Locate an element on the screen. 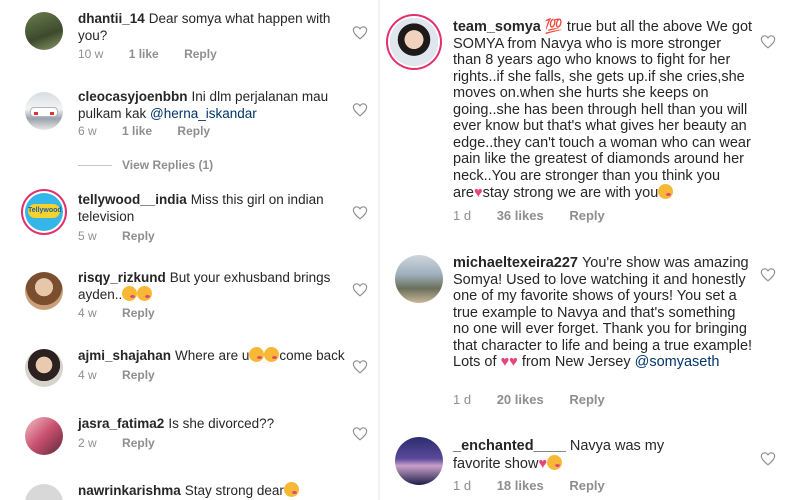 This screenshot has height=500, width=800. comment-meta: 1 d 18 likes Reply is located at coordinates (540, 485).